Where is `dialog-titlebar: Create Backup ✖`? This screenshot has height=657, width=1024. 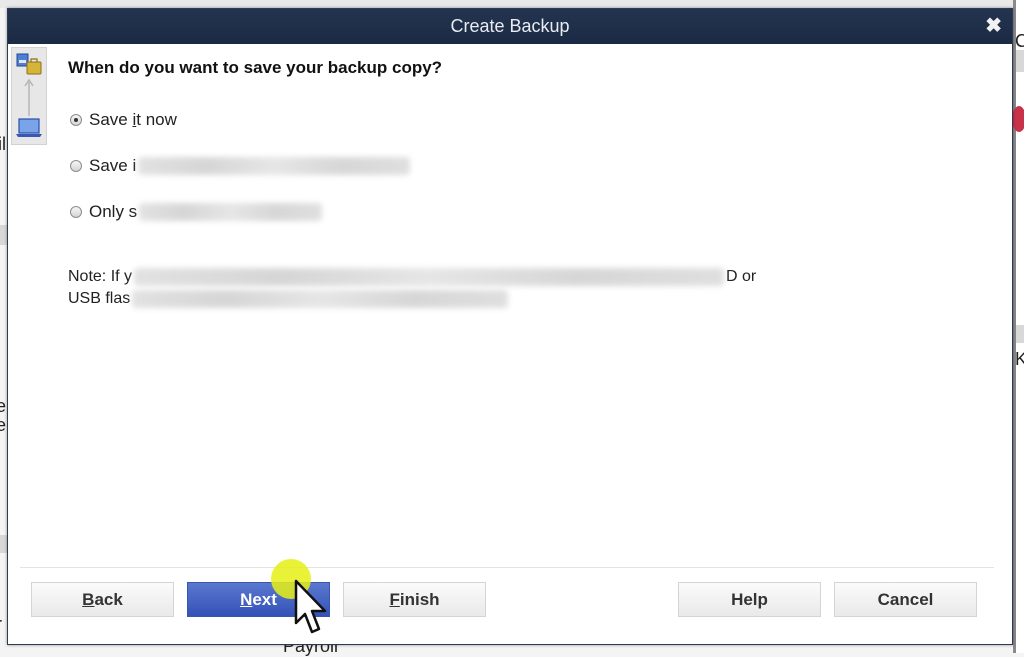
dialog-titlebar: Create Backup ✖ is located at coordinates (510, 26).